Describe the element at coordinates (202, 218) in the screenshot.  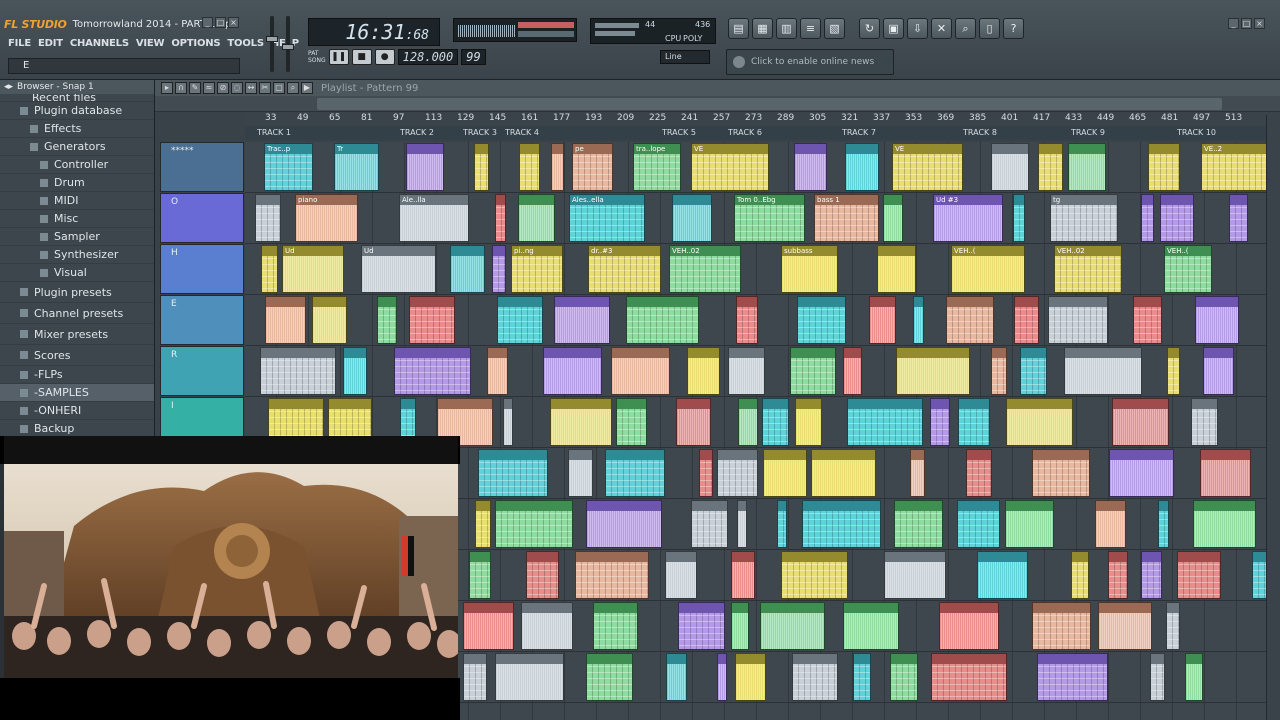
I see `track-header: O` at that location.